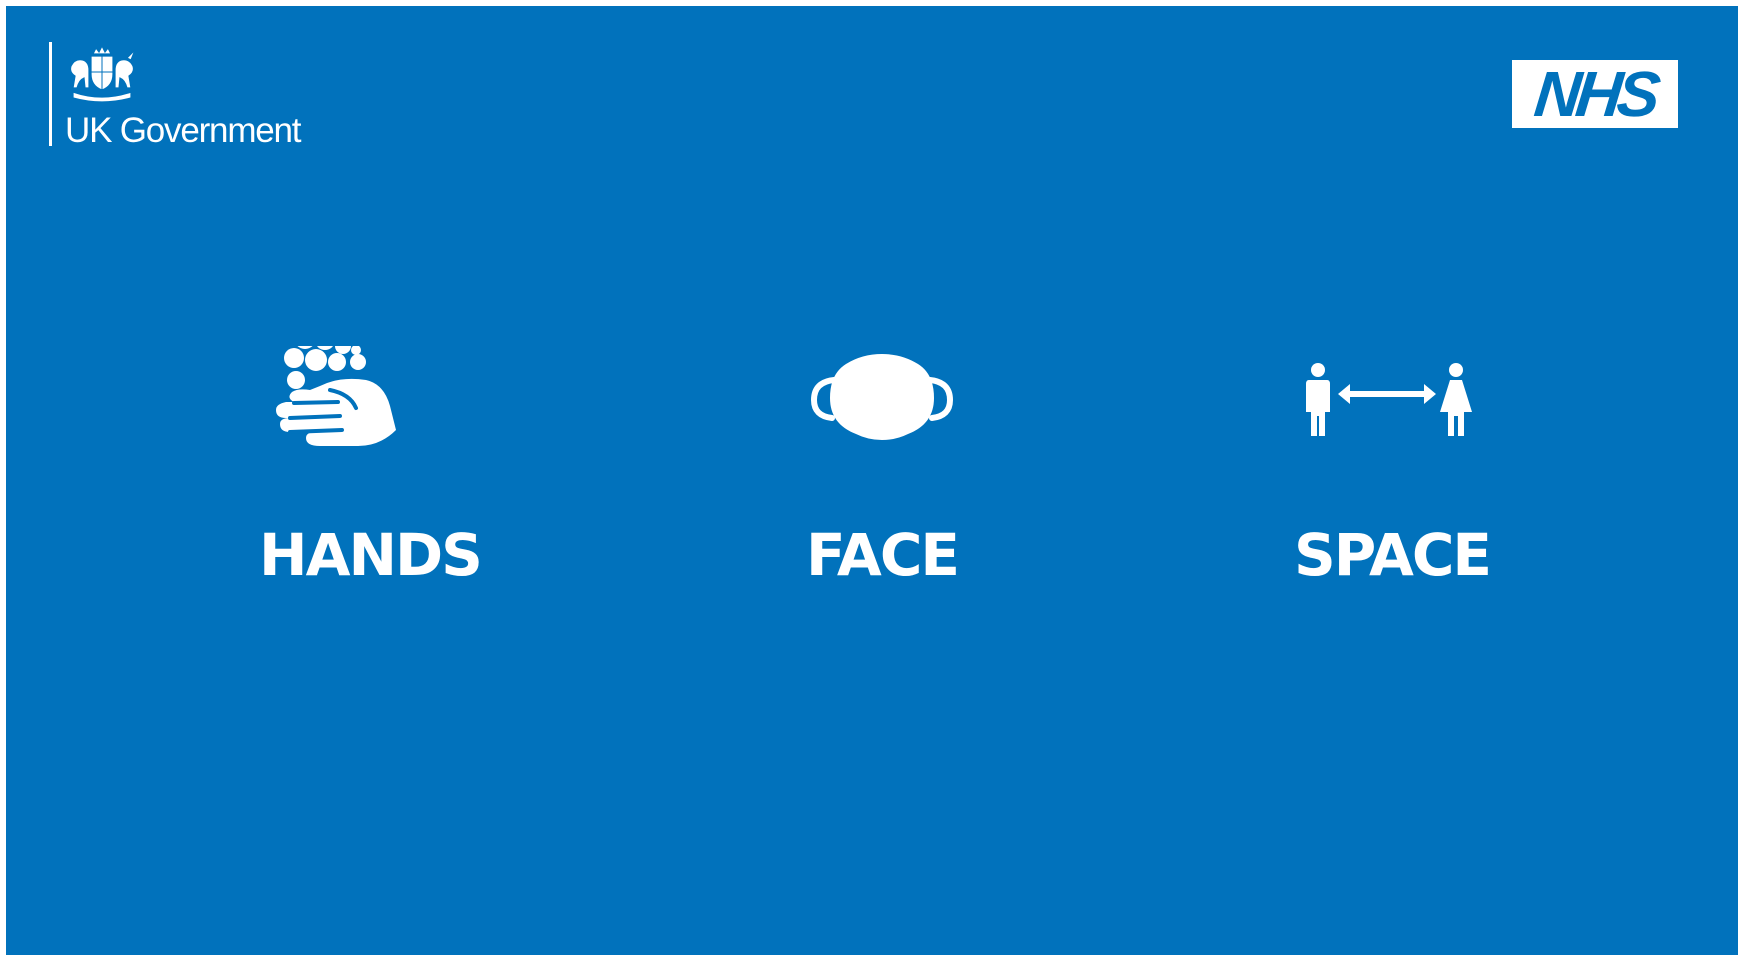  What do you see at coordinates (102, 73) in the screenshot?
I see `royal-coat-of-arms-icon` at bounding box center [102, 73].